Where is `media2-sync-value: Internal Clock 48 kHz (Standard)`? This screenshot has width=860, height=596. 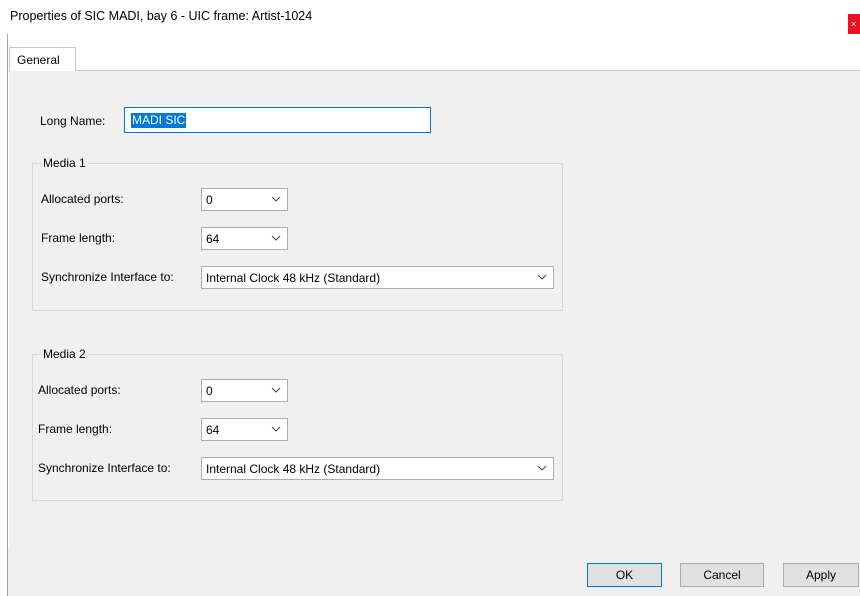
media2-sync-value: Internal Clock 48 kHz (Standard) is located at coordinates (293, 469).